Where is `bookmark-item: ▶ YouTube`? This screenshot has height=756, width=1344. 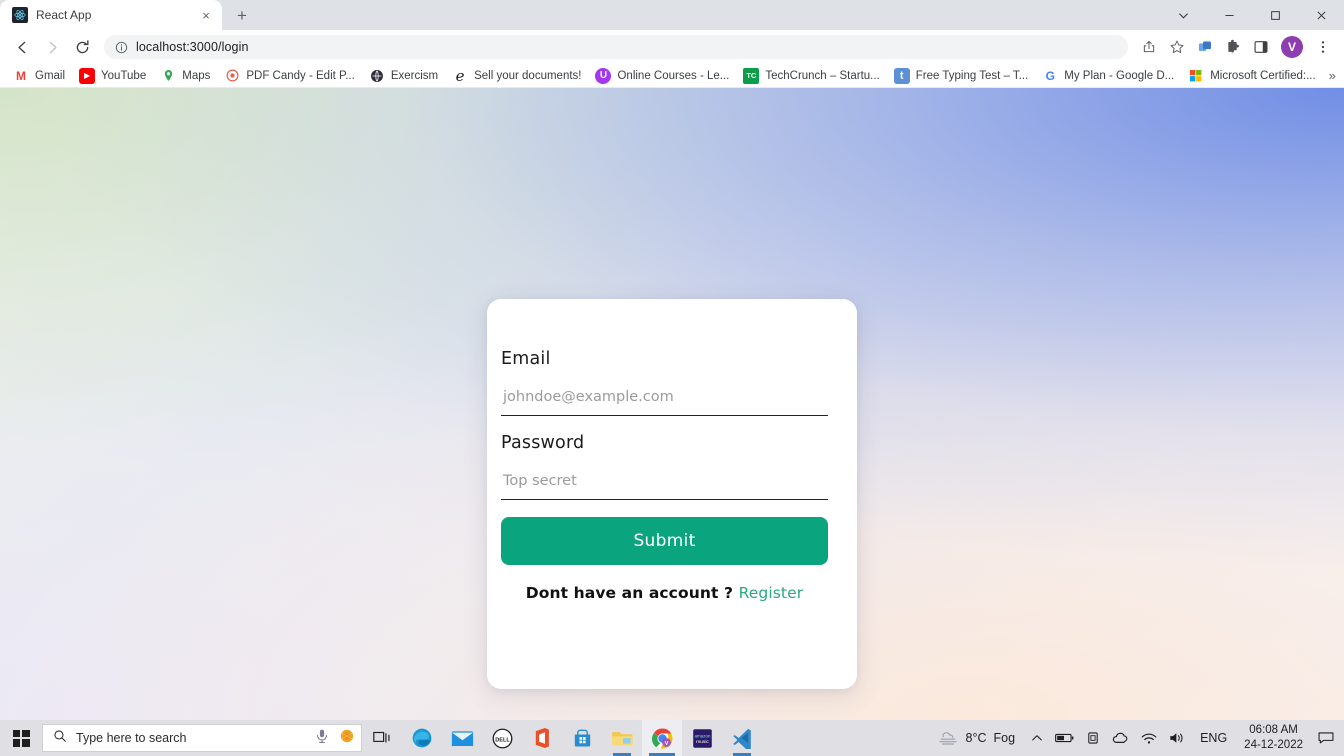 bookmark-item: ▶ YouTube is located at coordinates (112, 76).